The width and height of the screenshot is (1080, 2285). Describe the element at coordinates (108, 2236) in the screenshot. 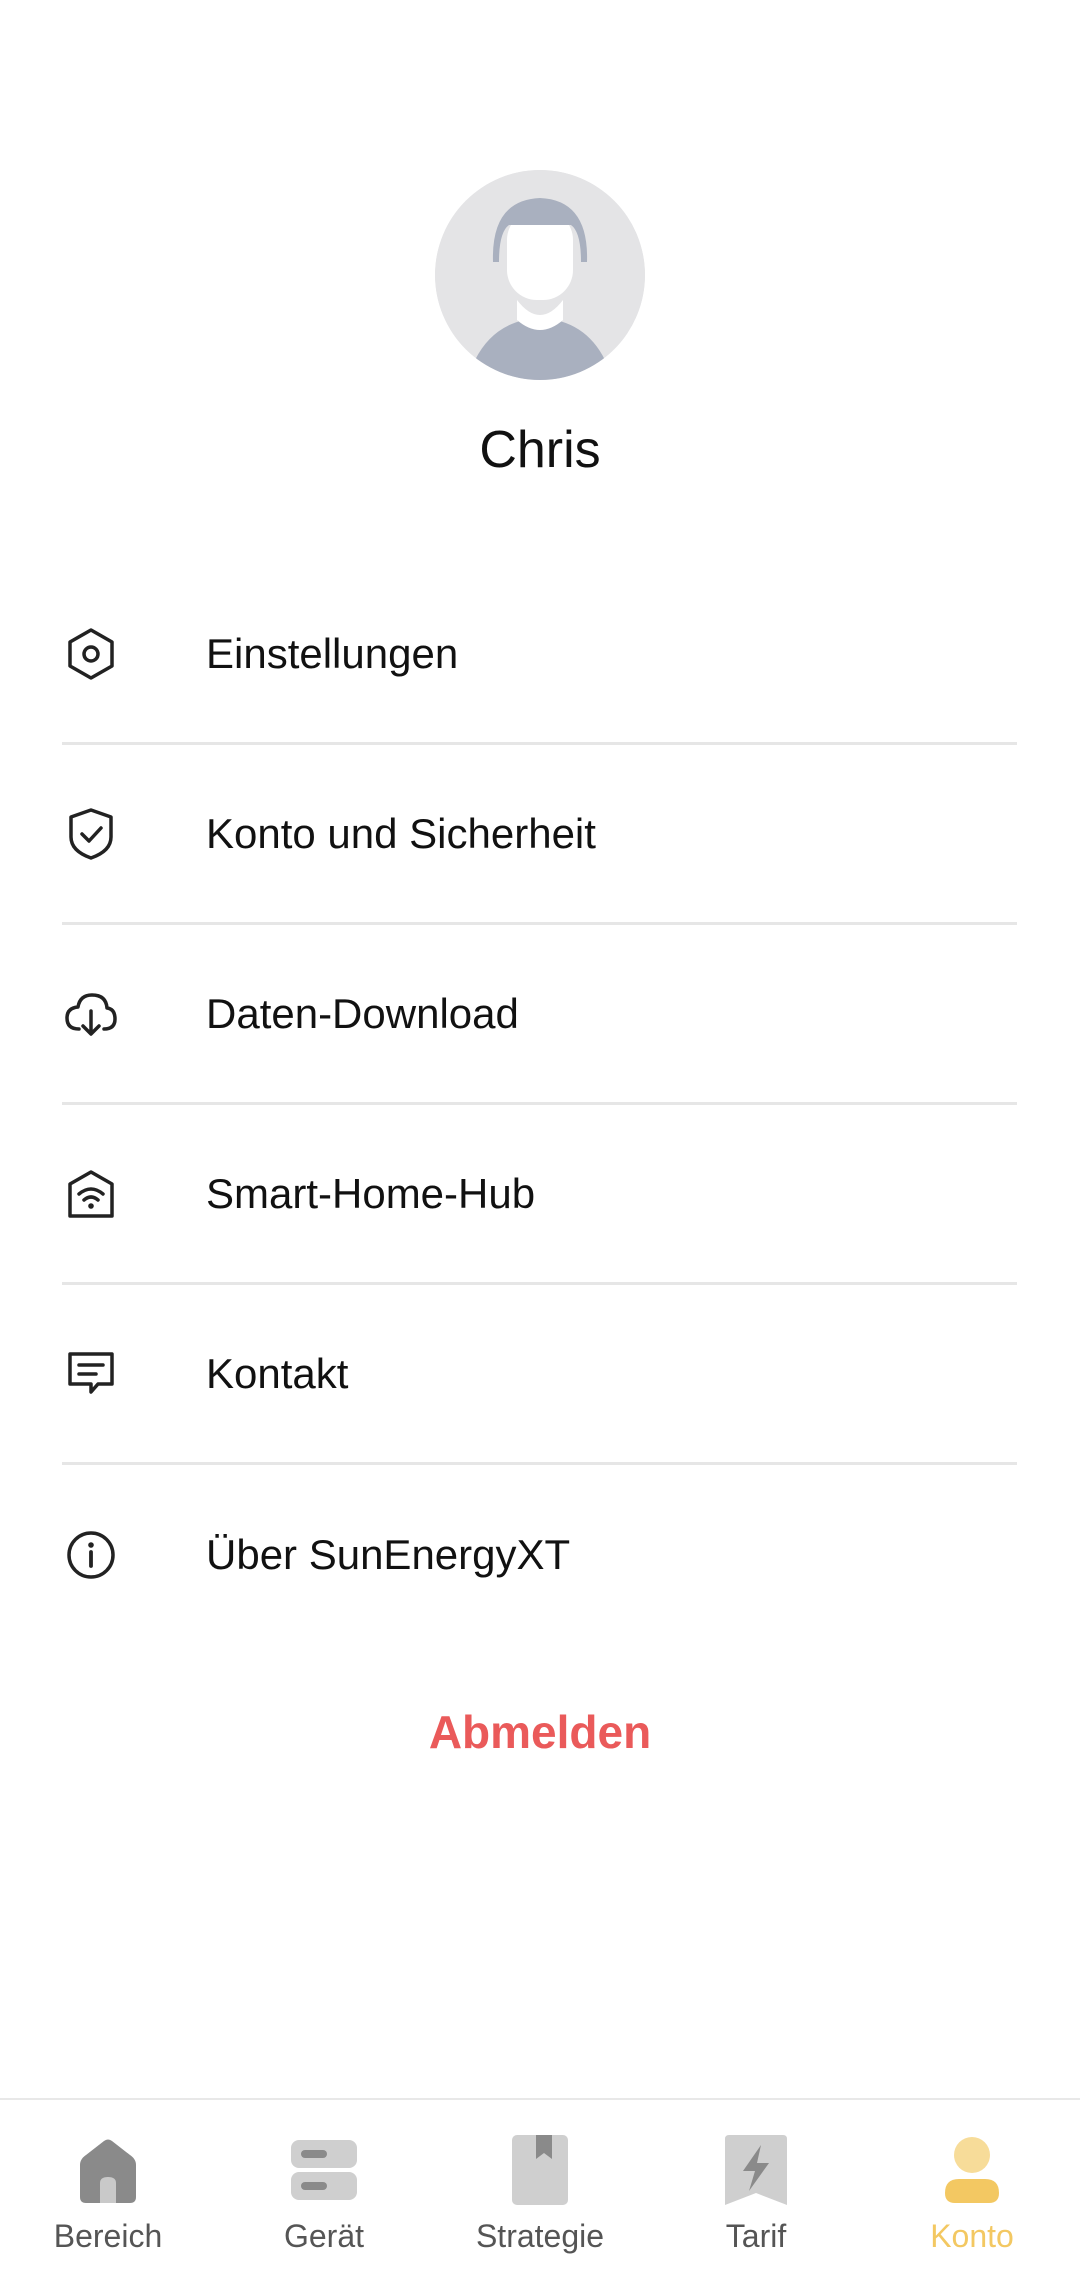

I see `tab-label: Bereich` at that location.